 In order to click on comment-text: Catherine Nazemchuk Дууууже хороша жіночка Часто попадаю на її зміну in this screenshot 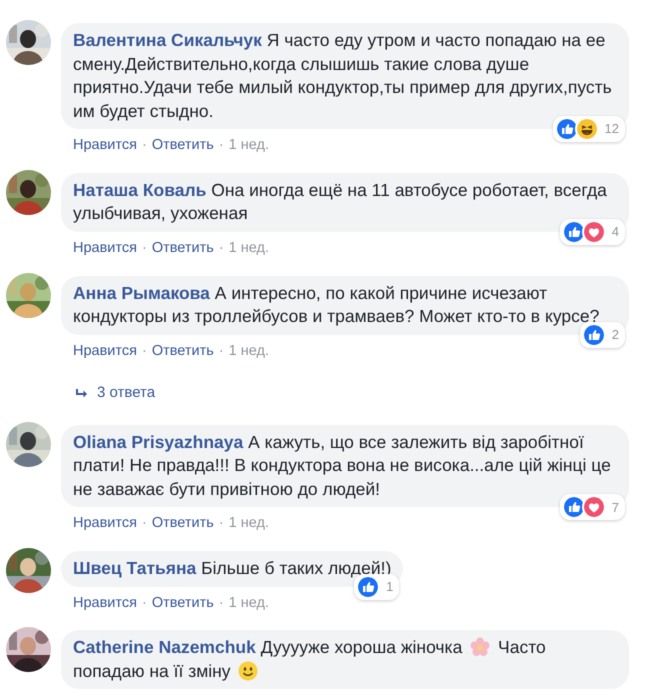, I will do `click(309, 659)`.